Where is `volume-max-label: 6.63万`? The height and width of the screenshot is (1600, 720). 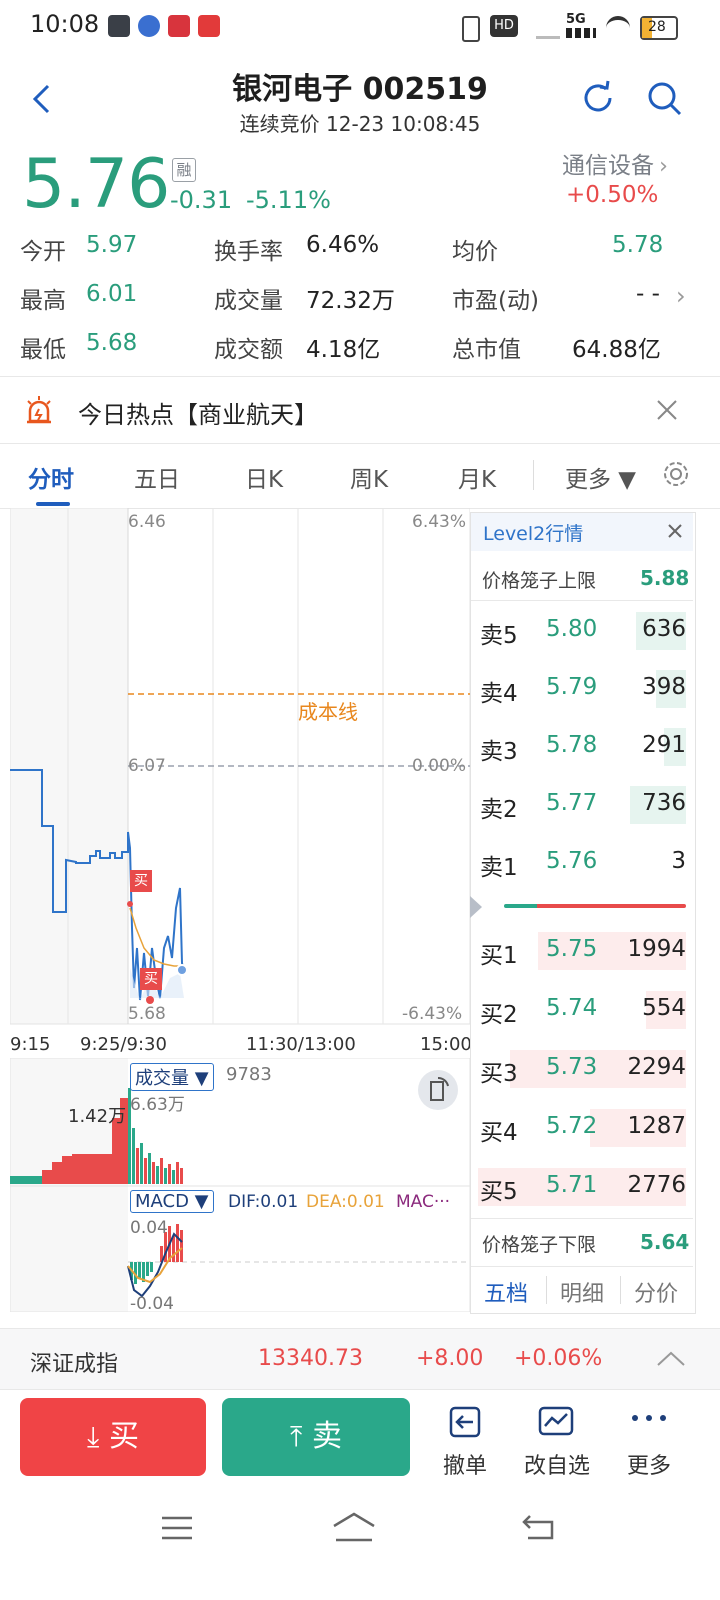 volume-max-label: 6.63万 is located at coordinates (157, 1105).